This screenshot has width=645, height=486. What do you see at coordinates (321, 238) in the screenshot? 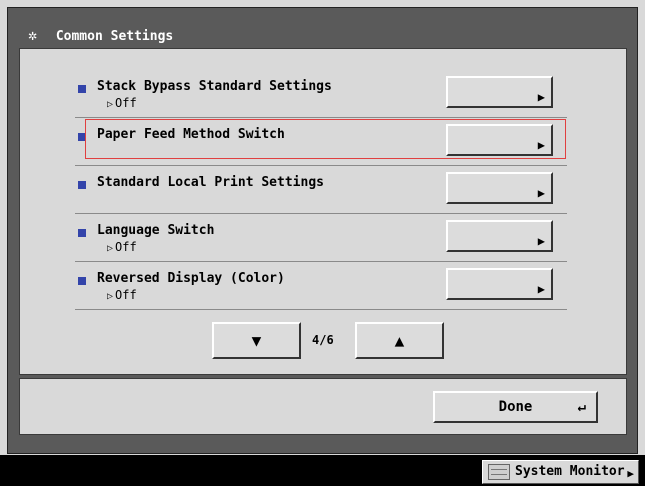
I see `setting-row-language: Language Switch ▷ Off ▶` at bounding box center [321, 238].